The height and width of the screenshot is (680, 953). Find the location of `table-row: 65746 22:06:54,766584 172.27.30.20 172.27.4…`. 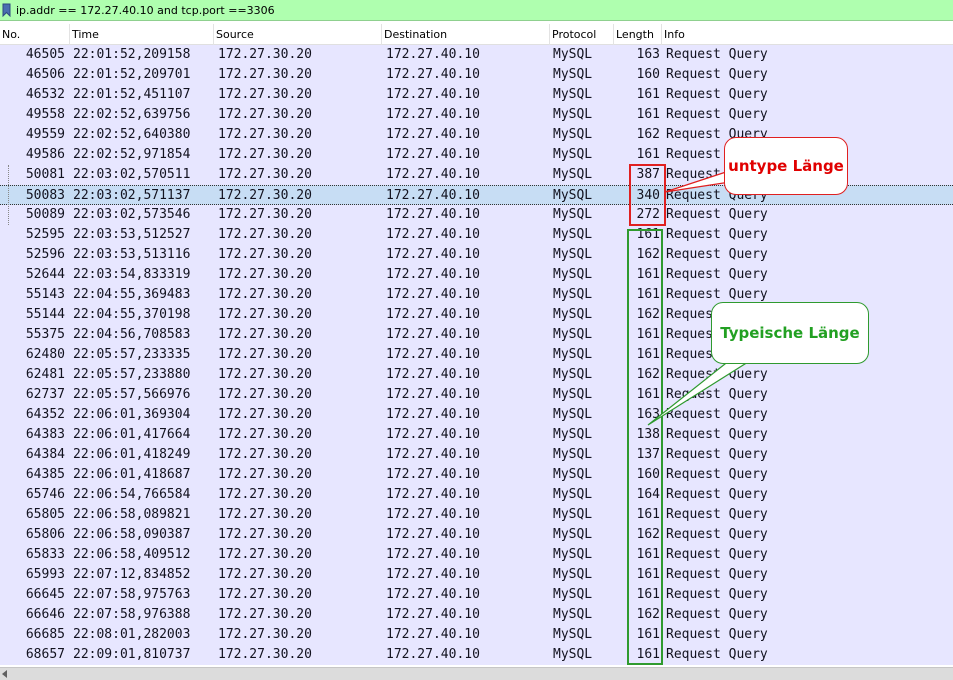

table-row: 65746 22:06:54,766584 172.27.30.20 172.27.4… is located at coordinates (476, 495).